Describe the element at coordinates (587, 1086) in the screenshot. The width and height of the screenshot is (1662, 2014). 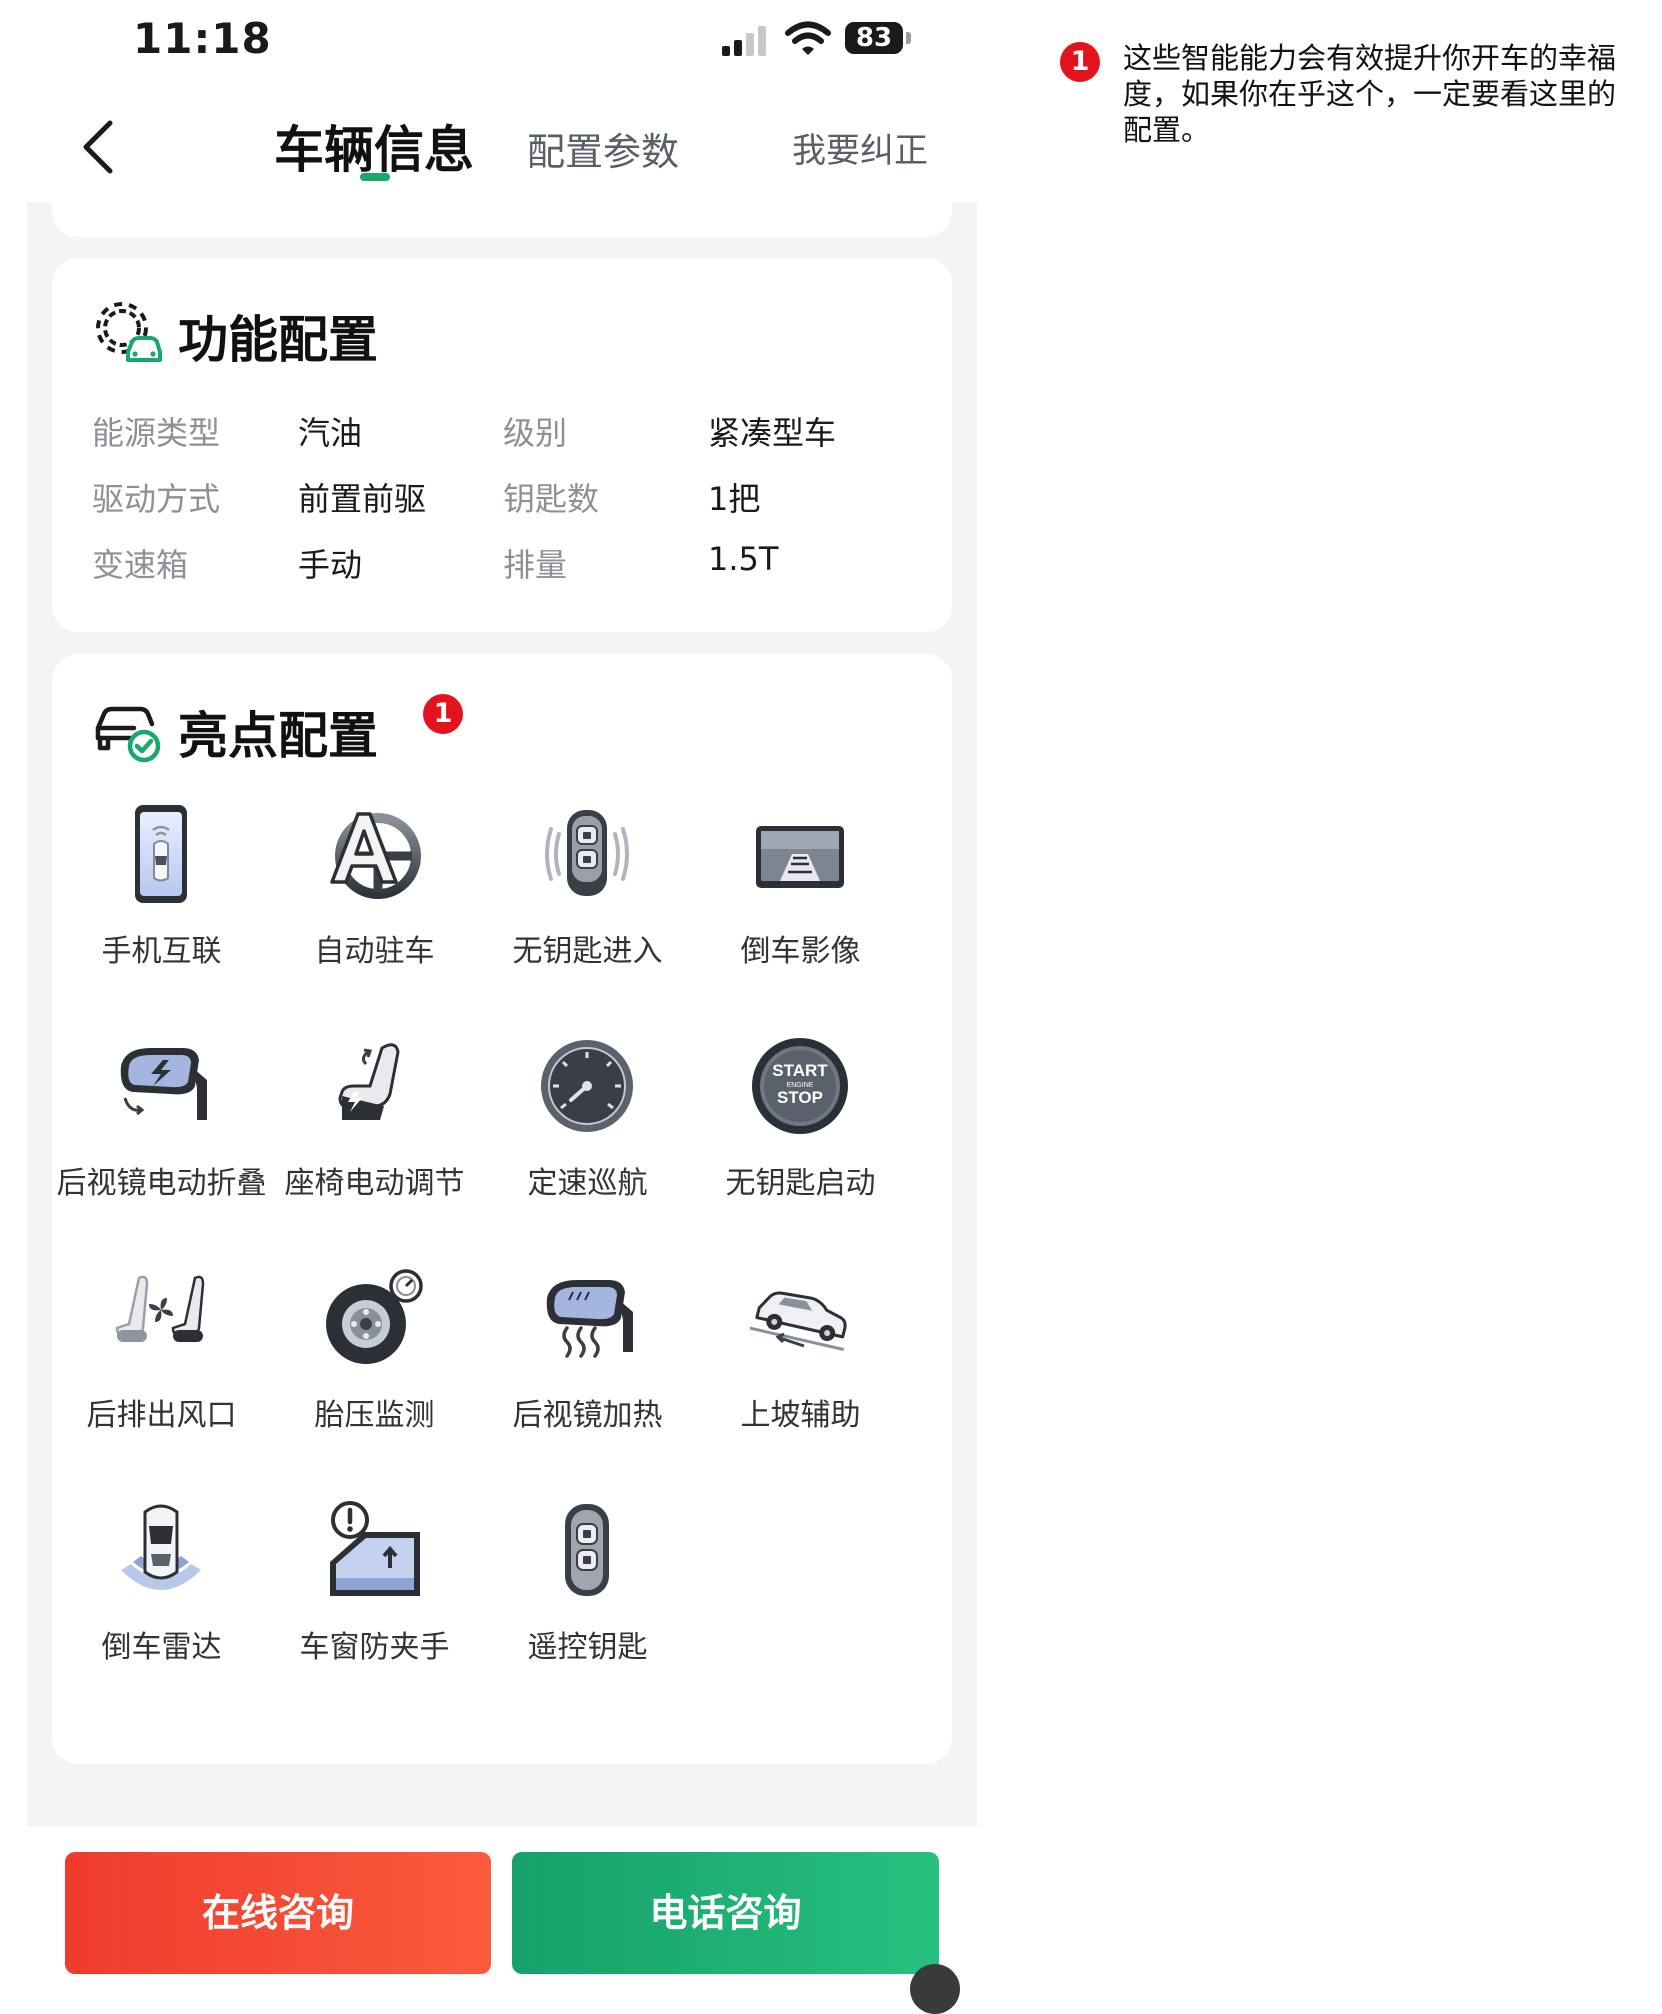
I see `cruise-control-icon` at that location.